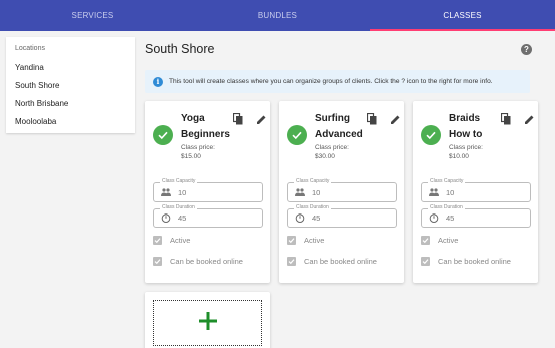  What do you see at coordinates (205, 134) in the screenshot?
I see `card-title-line-2: Beginners` at bounding box center [205, 134].